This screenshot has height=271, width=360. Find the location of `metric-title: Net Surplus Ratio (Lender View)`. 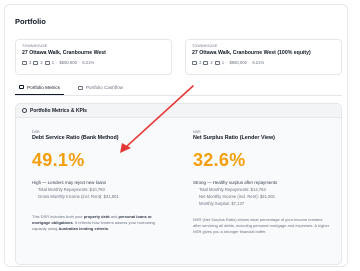

metric-title: Net Surplus Ratio (Lender View) is located at coordinates (234, 138).